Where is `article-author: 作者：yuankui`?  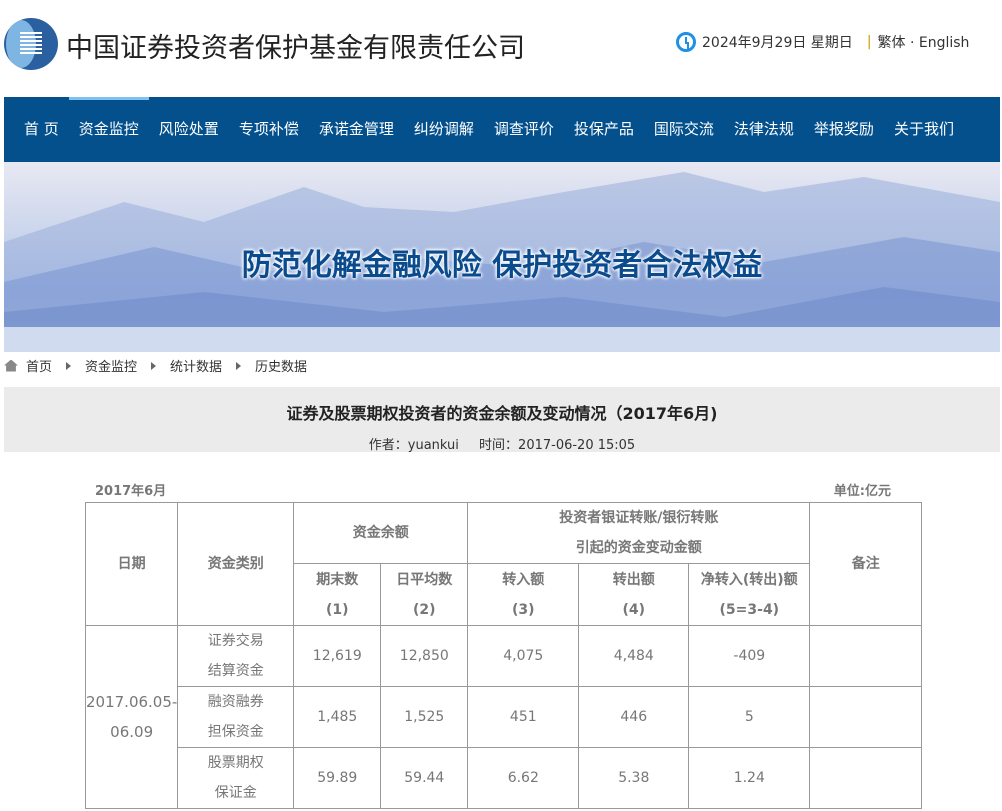 article-author: 作者：yuankui is located at coordinates (413, 445).